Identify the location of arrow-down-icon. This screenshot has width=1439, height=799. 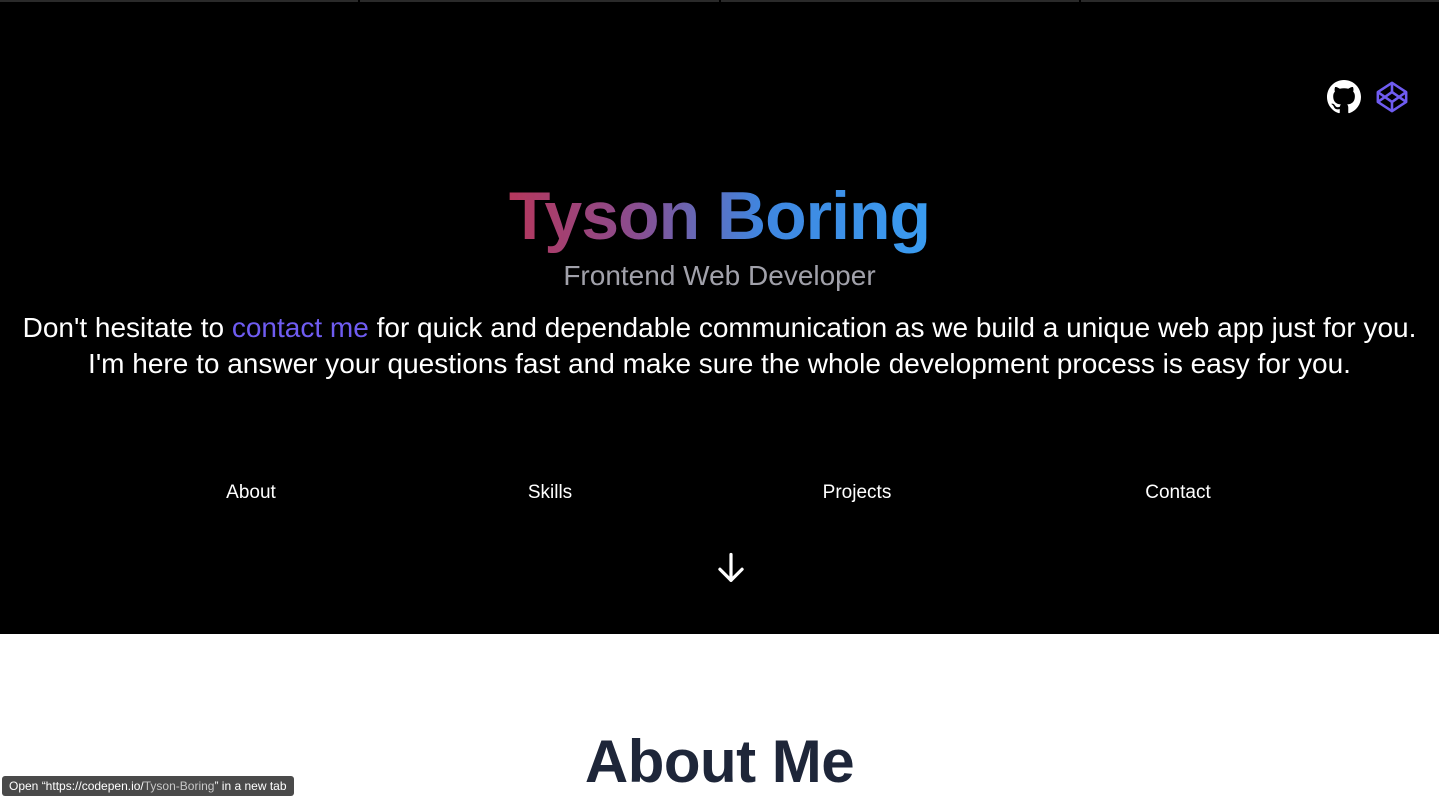
(731, 568).